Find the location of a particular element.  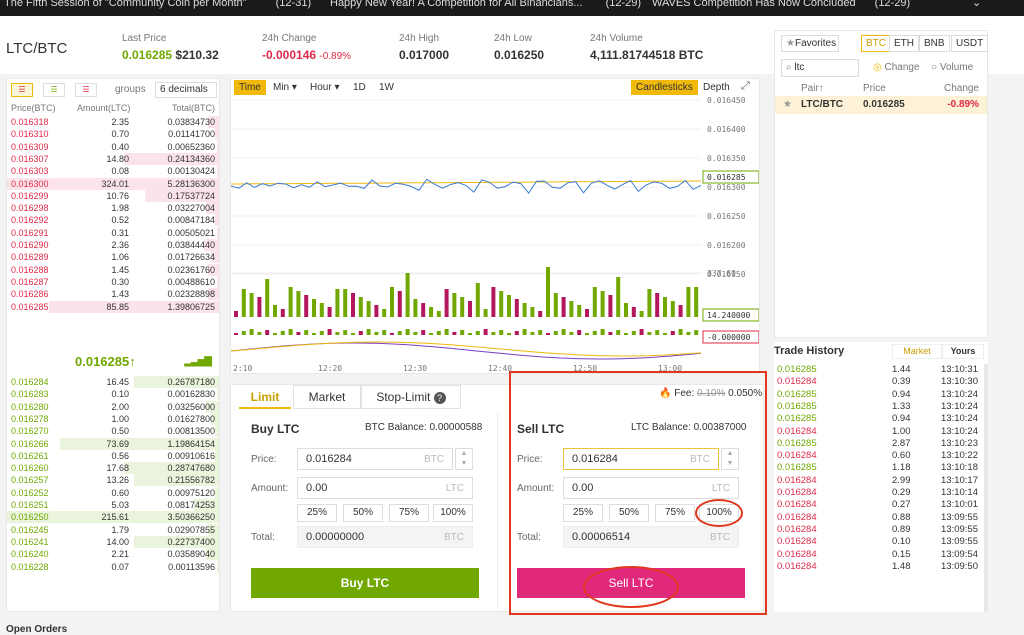

trade-amount: 1.18 is located at coordinates (901, 468).